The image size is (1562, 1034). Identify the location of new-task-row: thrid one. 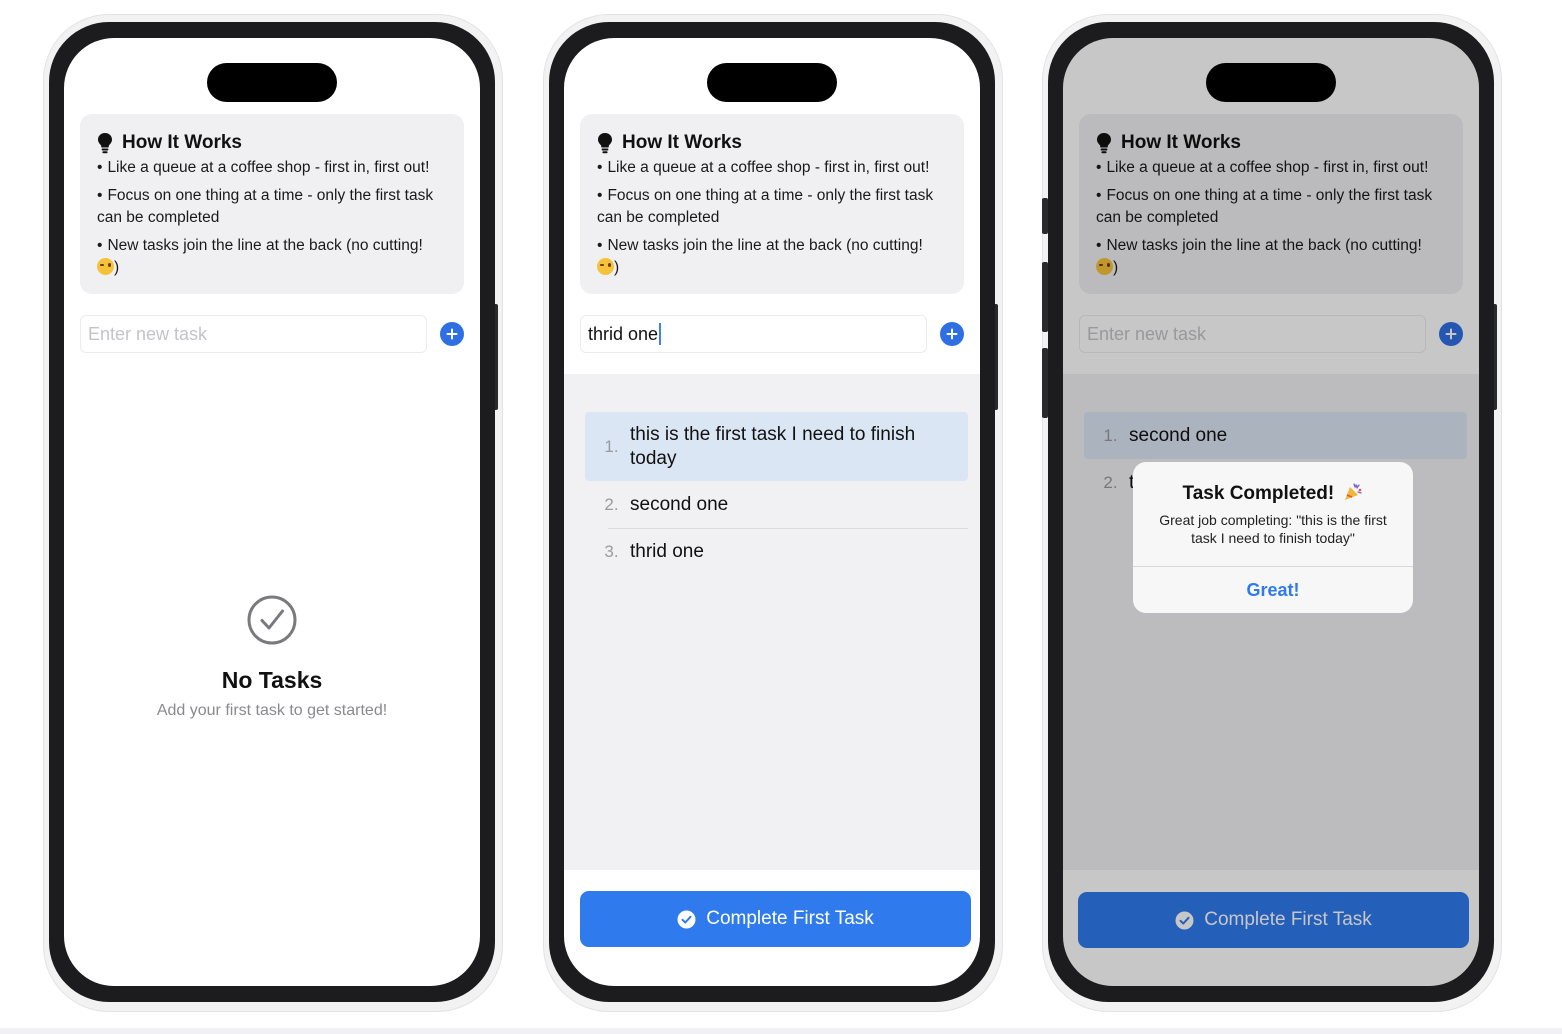
(772, 334).